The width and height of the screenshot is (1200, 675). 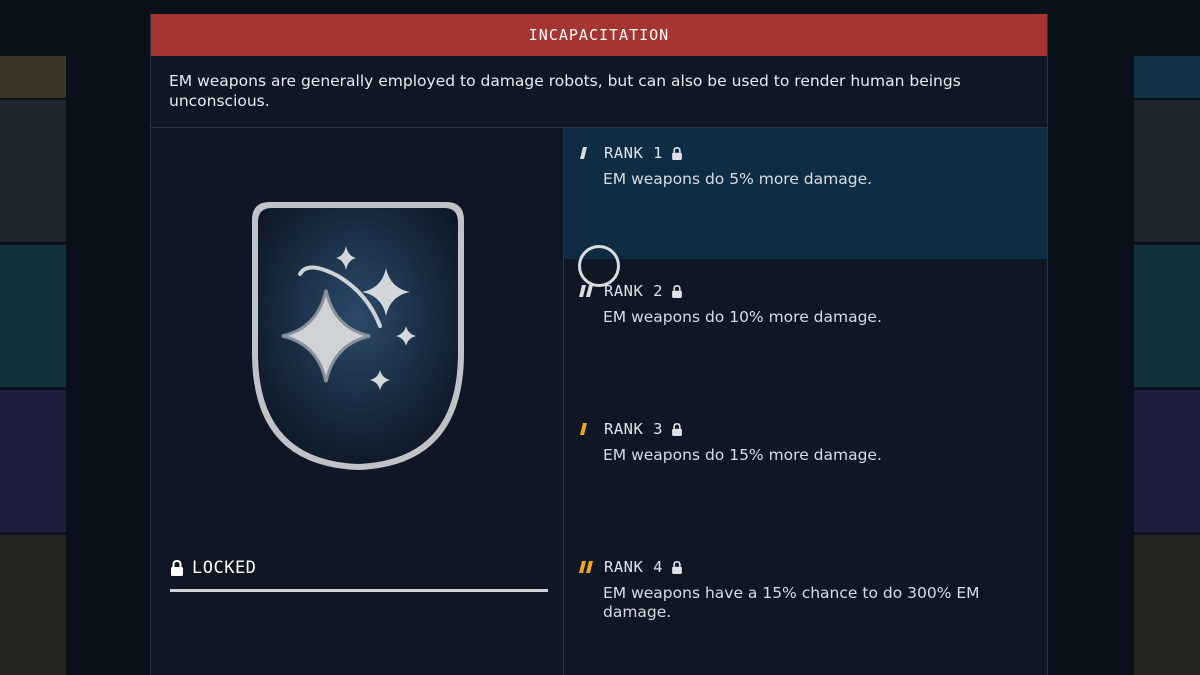 I want to click on rank-progress-bar, so click(x=359, y=590).